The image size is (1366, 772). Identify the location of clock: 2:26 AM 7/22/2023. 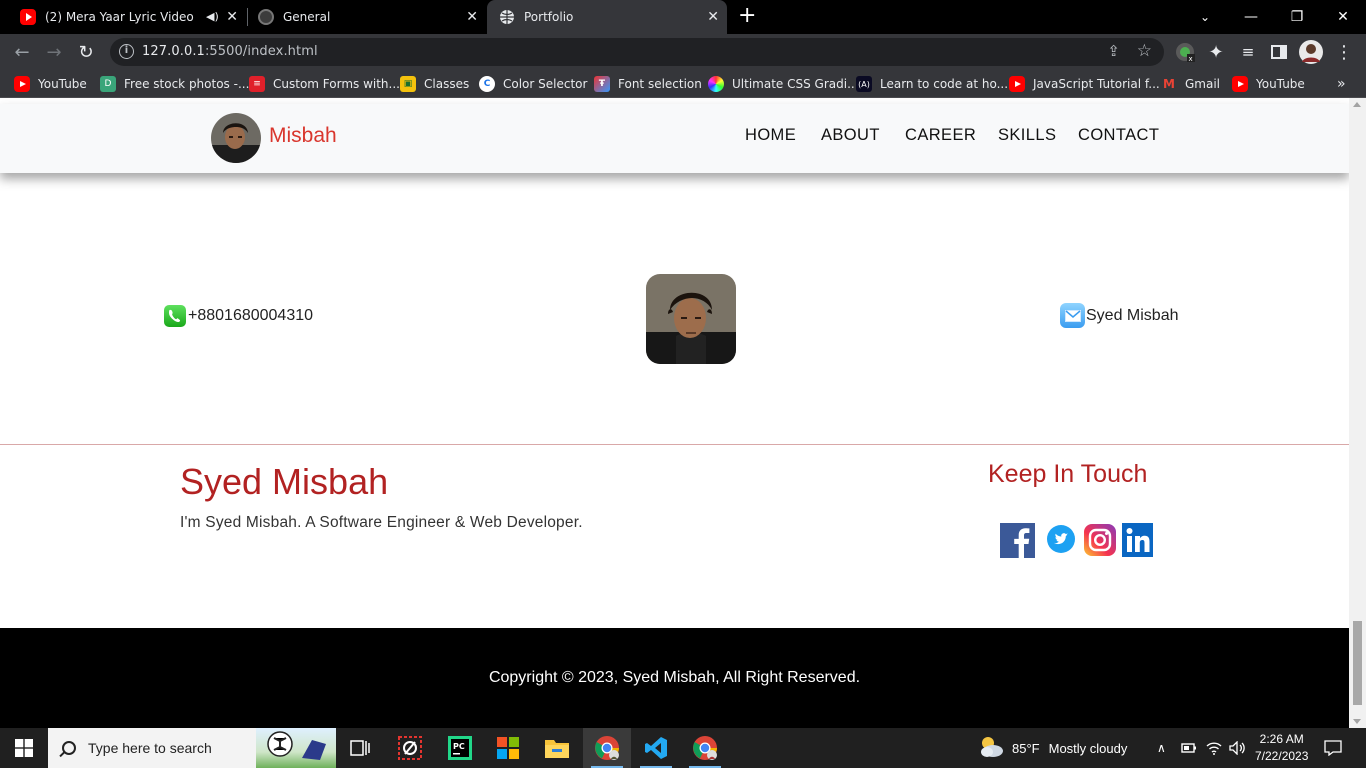
(1281, 748).